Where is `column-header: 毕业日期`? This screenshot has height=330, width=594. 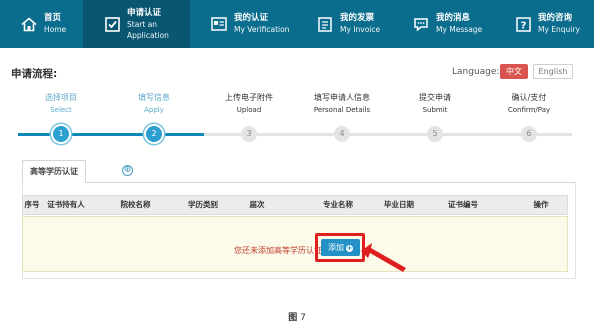
column-header: 毕业日期 is located at coordinates (399, 204).